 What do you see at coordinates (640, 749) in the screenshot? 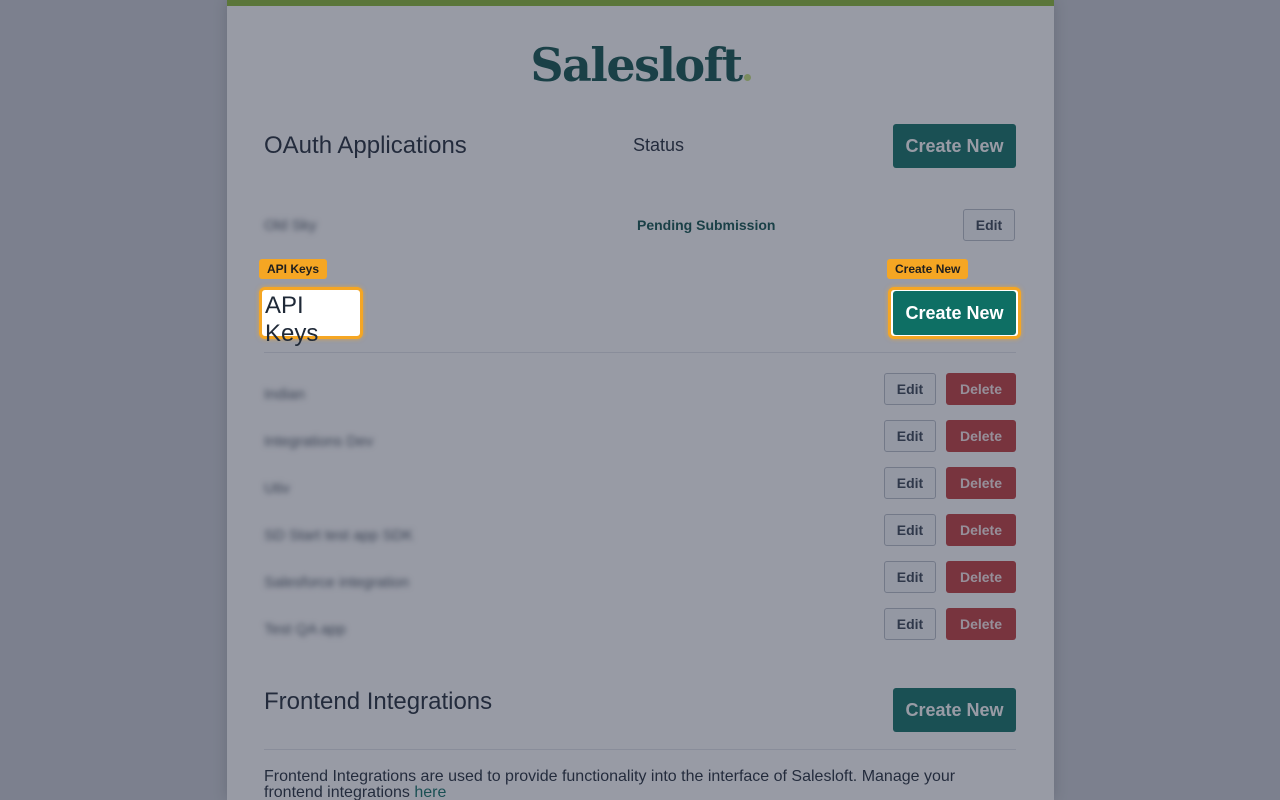
I see `frontend-divider` at bounding box center [640, 749].